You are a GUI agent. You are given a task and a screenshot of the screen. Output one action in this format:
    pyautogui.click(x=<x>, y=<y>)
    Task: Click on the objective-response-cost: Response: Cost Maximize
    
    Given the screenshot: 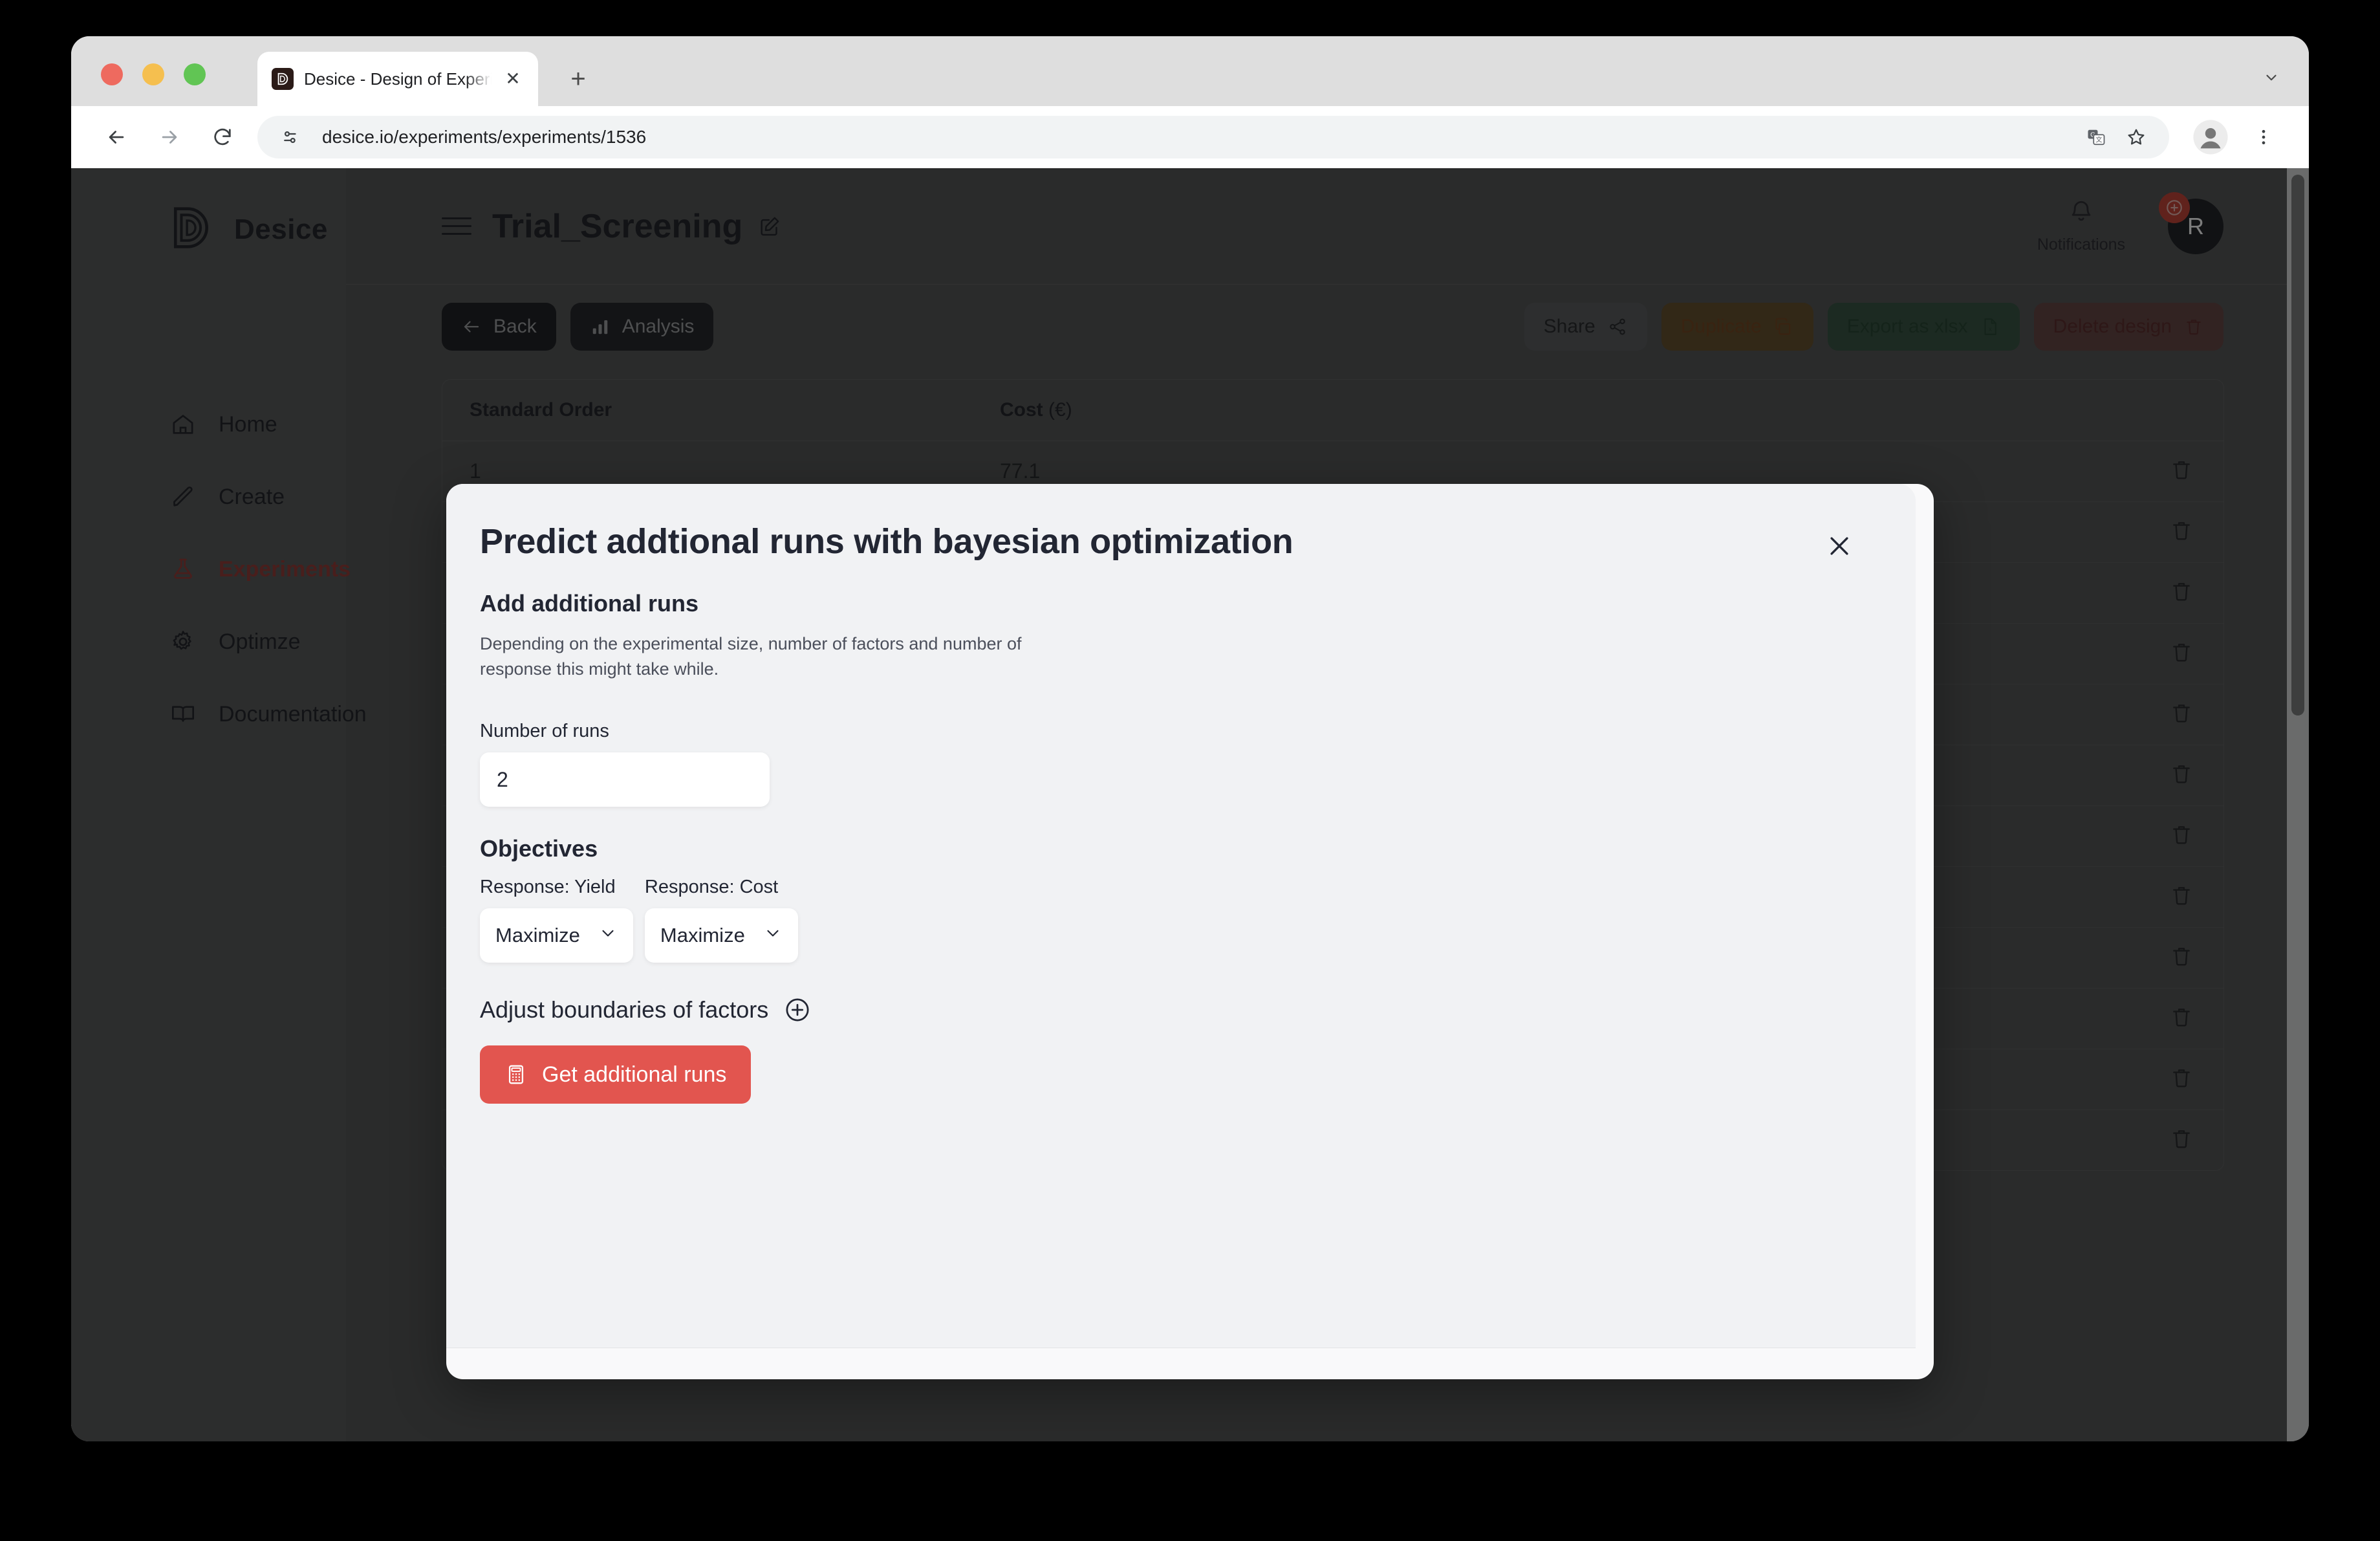 What is the action you would take?
    pyautogui.click(x=721, y=920)
    